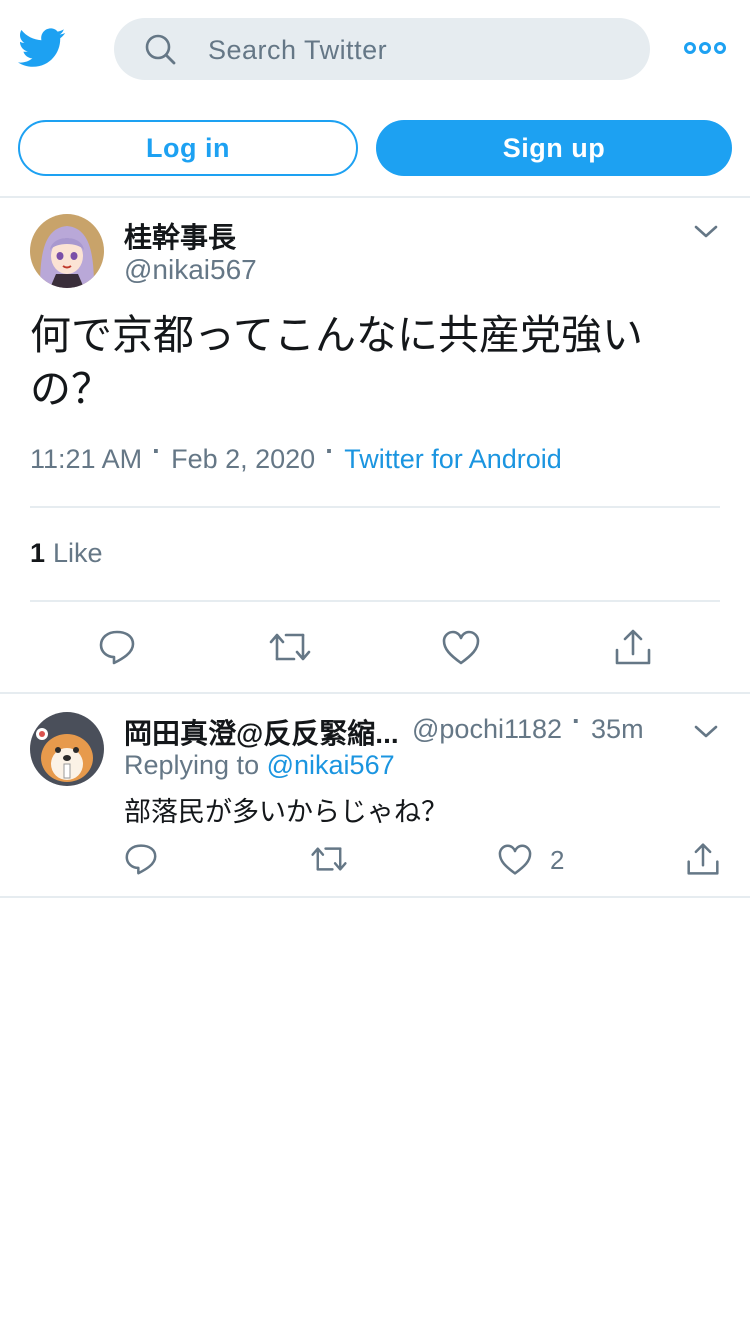  I want to click on search-bar: Search Twitter, so click(382, 49).